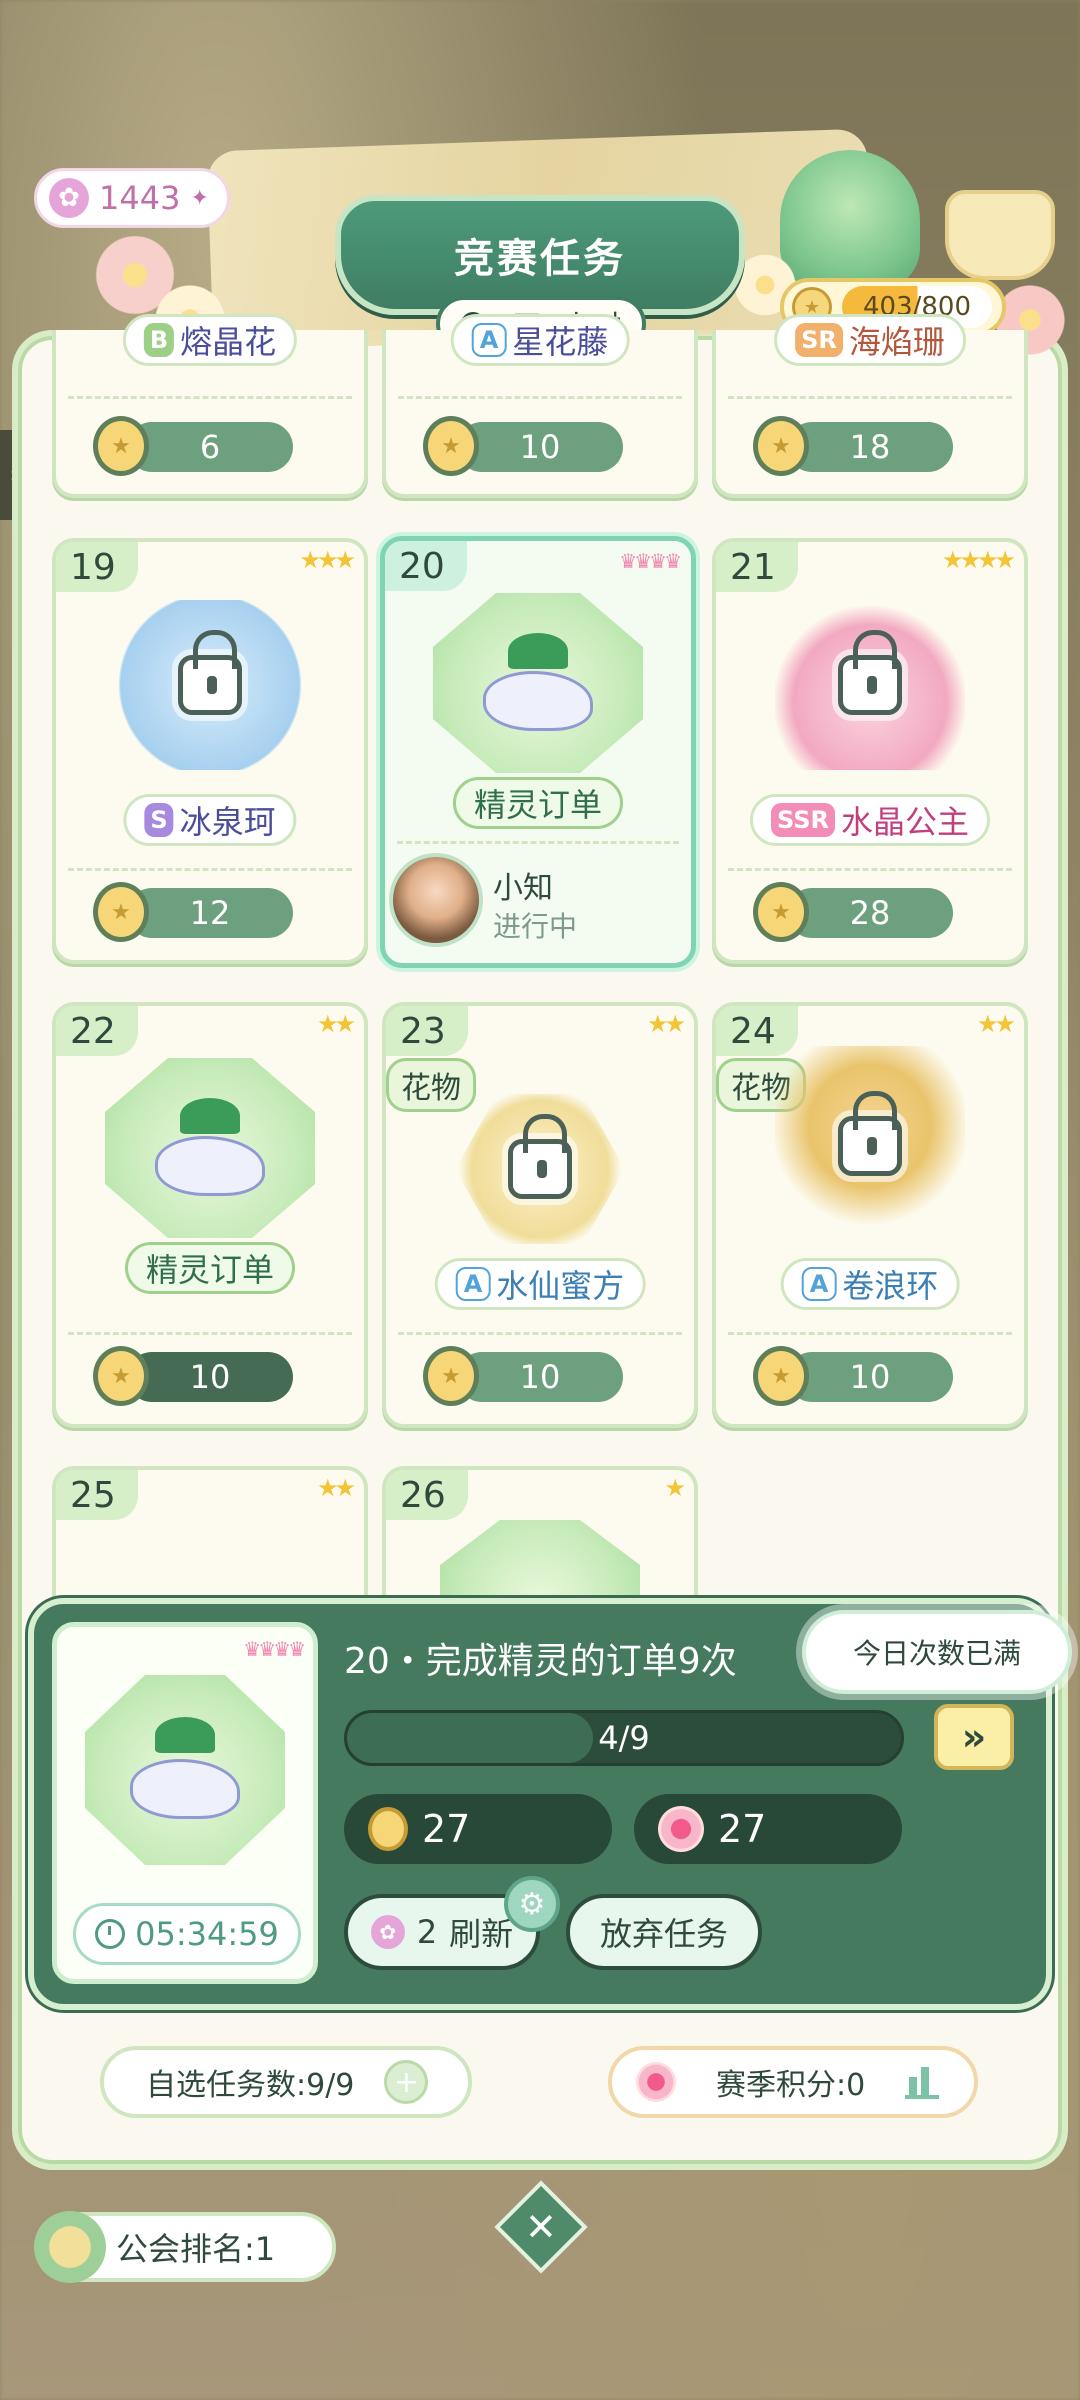  What do you see at coordinates (210, 751) in the screenshot?
I see `task-card-19: 19 ★★★ S 冰泉珂 12` at bounding box center [210, 751].